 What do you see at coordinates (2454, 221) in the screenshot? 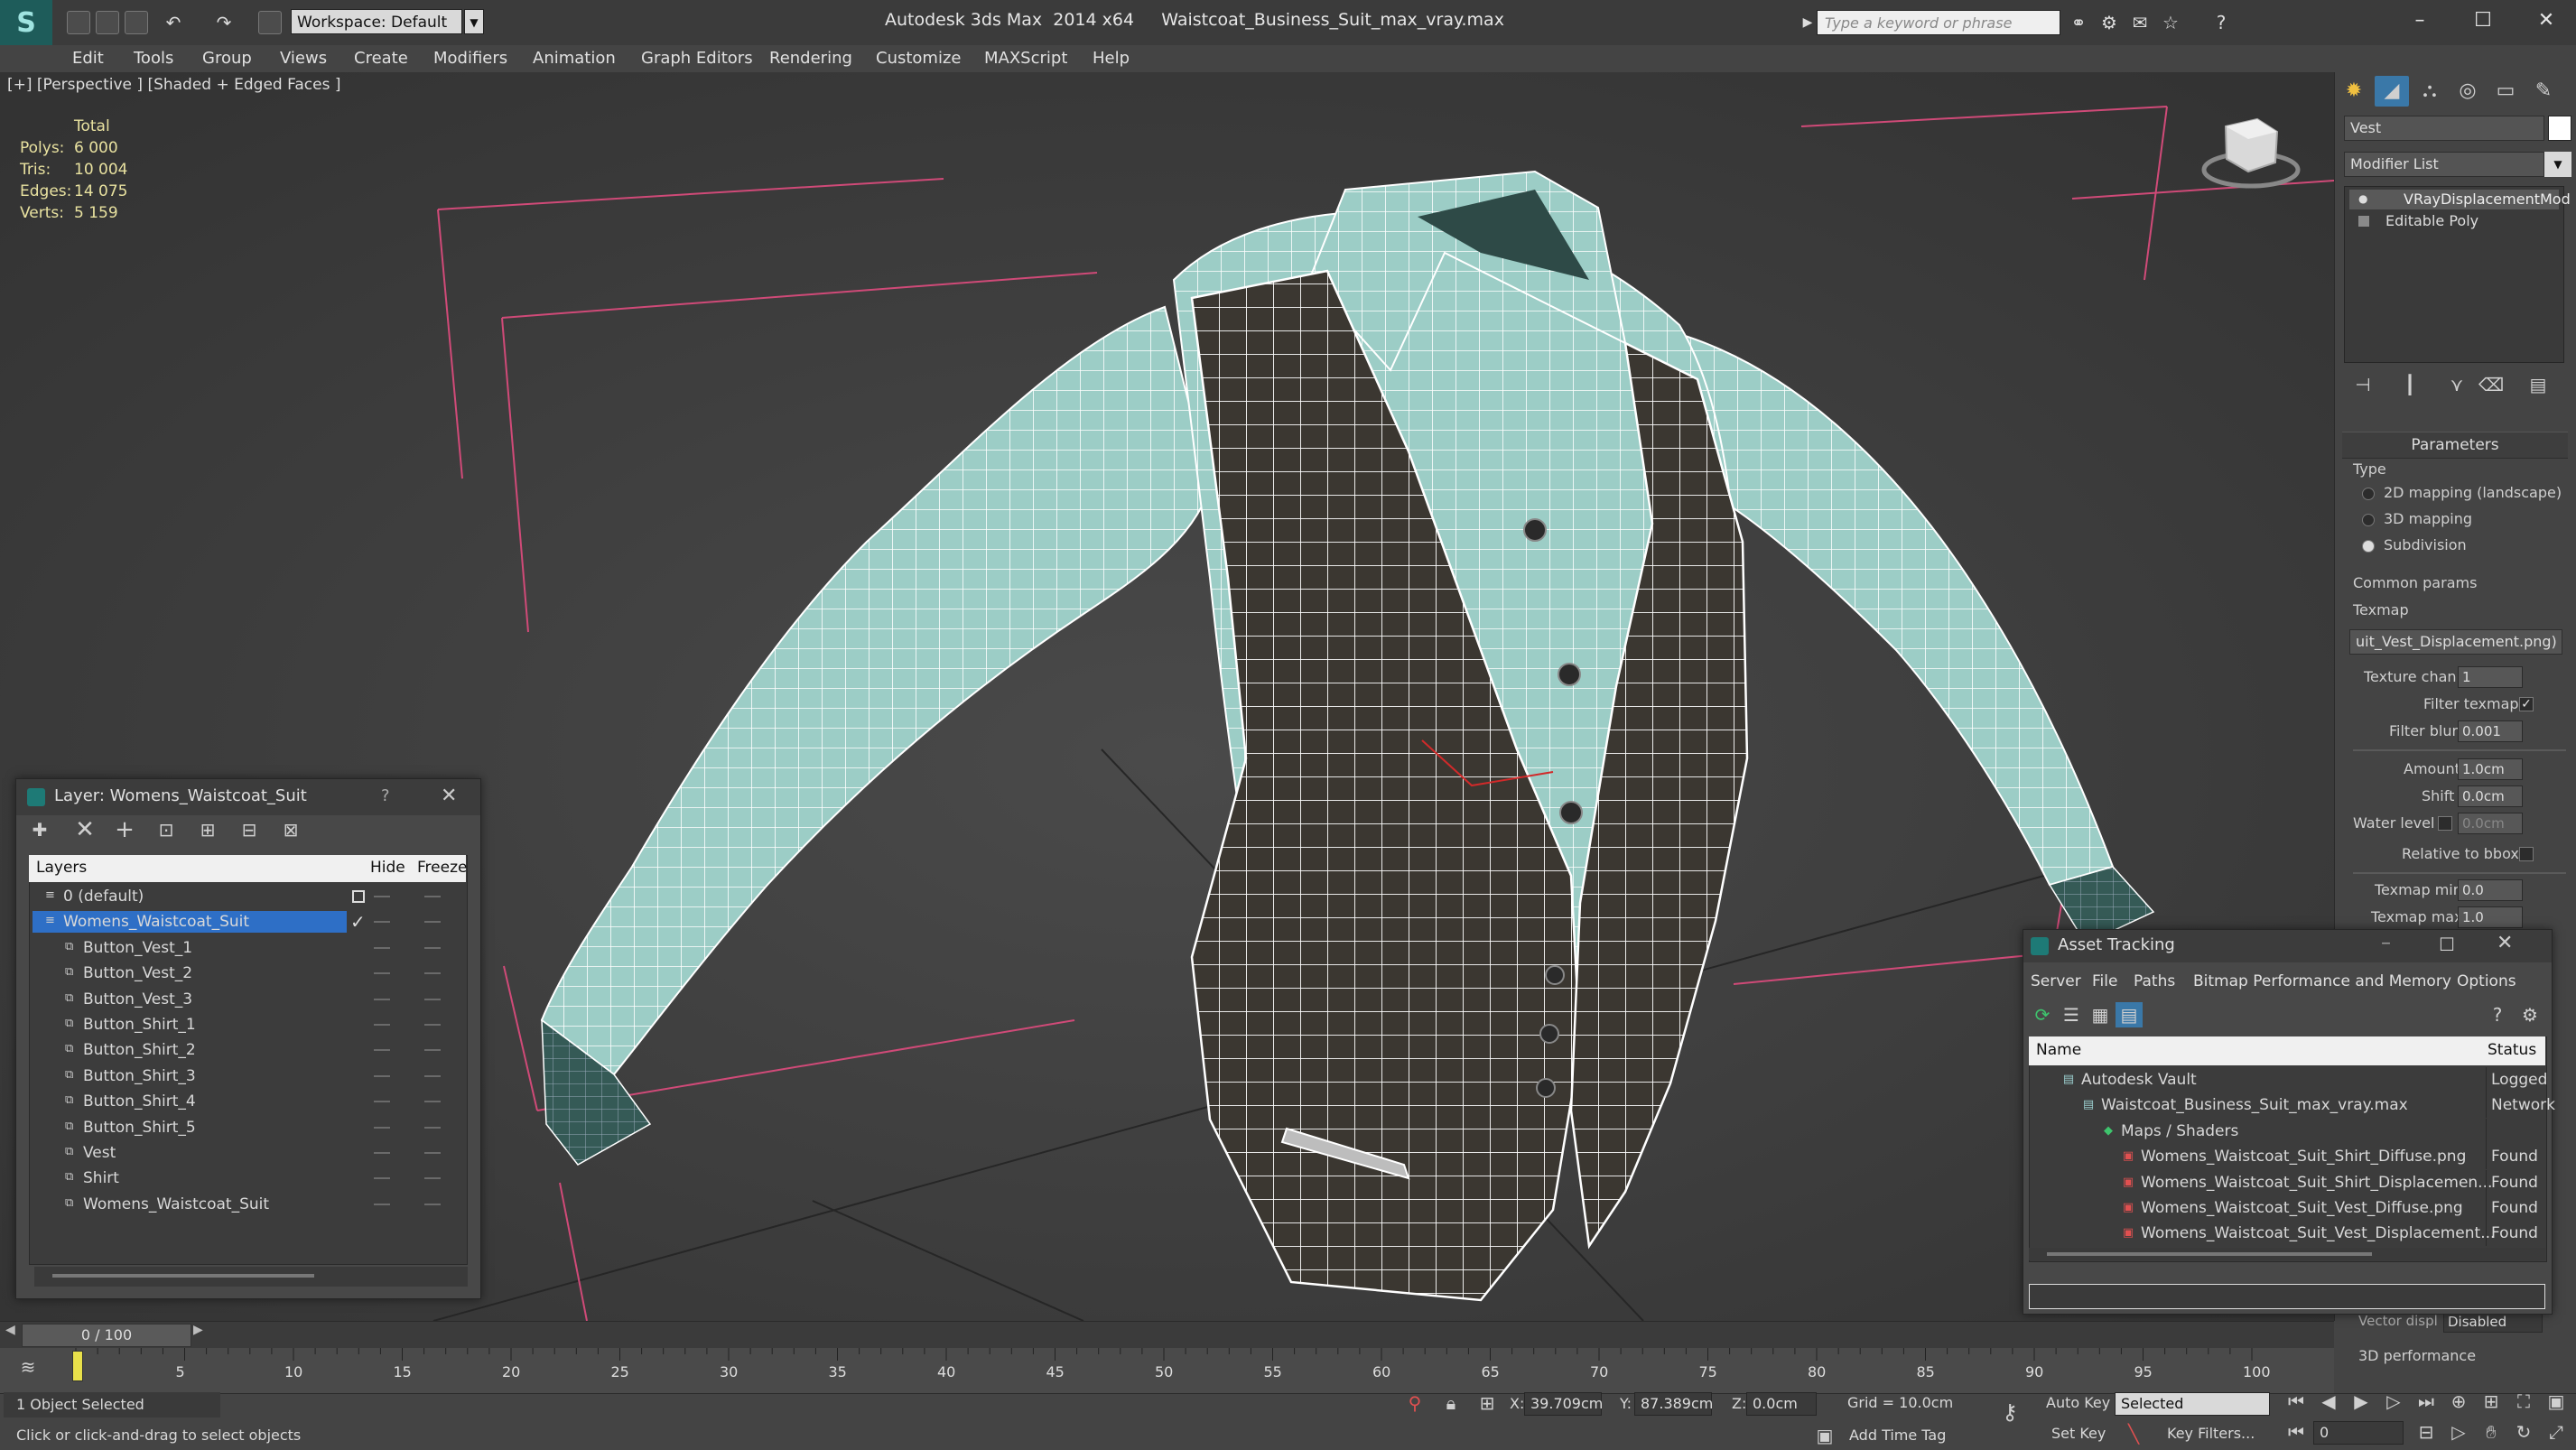
I see `stack-item-editable-poly: Editable Poly` at bounding box center [2454, 221].